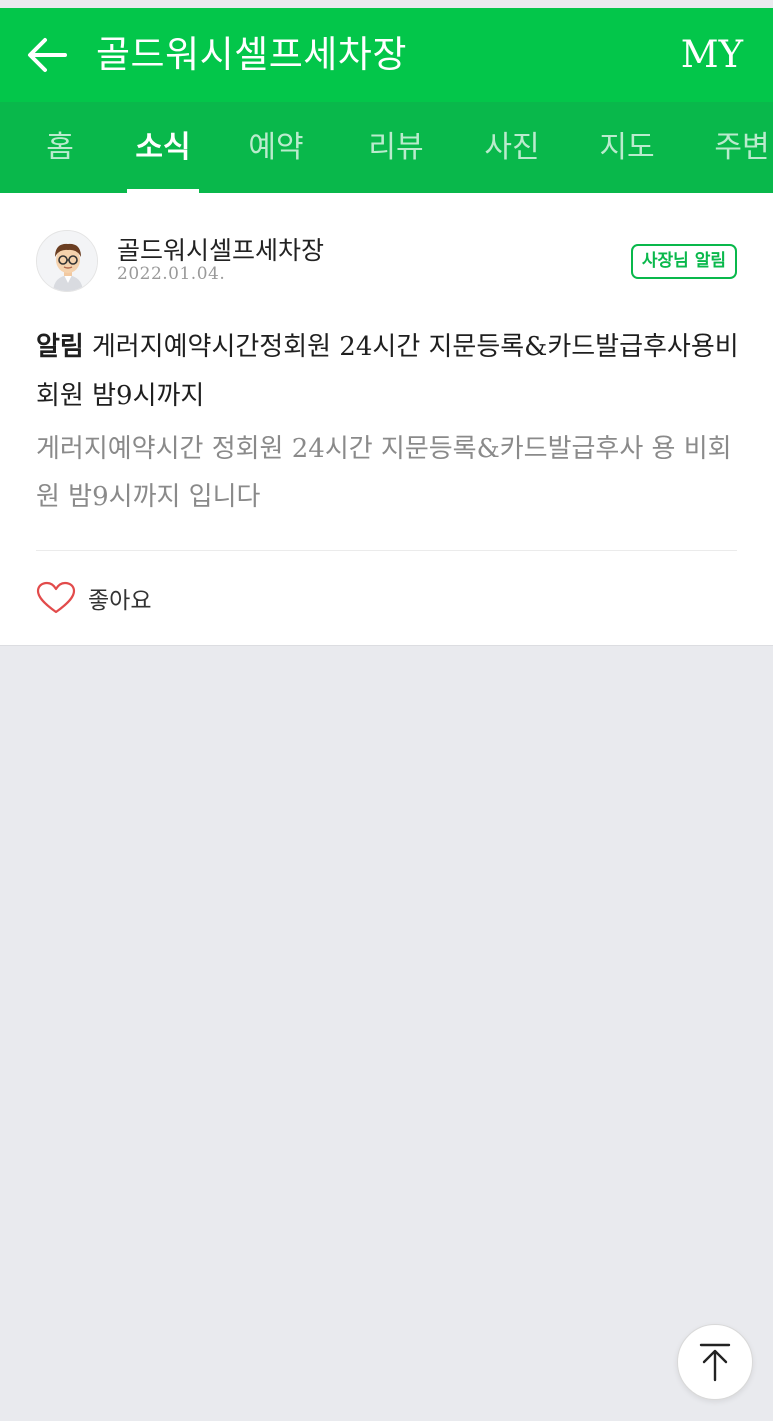  I want to click on post-title-text: 게러지예약시간정회원 24시간 지문등록&카드발급후사용비회원 밤9시까지, so click(387, 371).